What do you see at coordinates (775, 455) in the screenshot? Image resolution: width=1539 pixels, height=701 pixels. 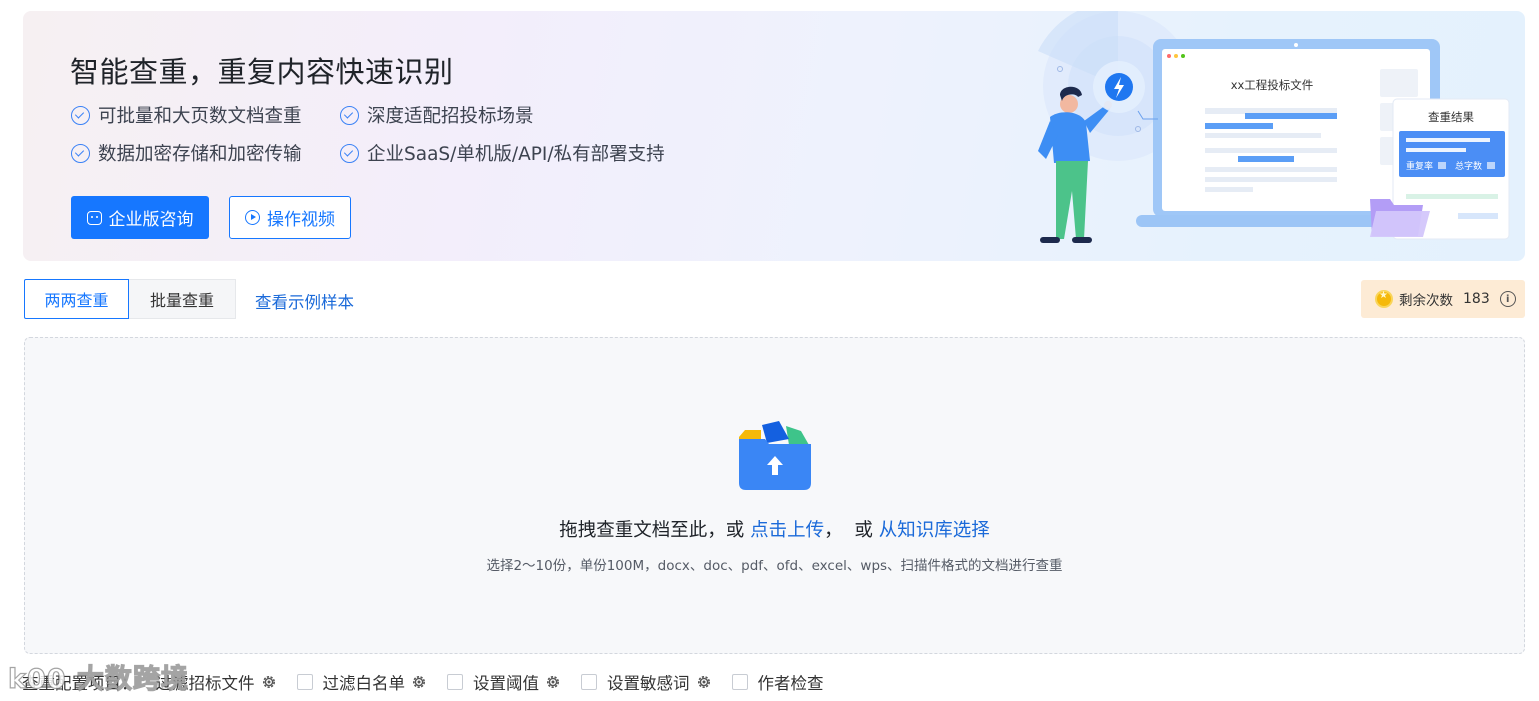 I see `upload-folder-icon` at bounding box center [775, 455].